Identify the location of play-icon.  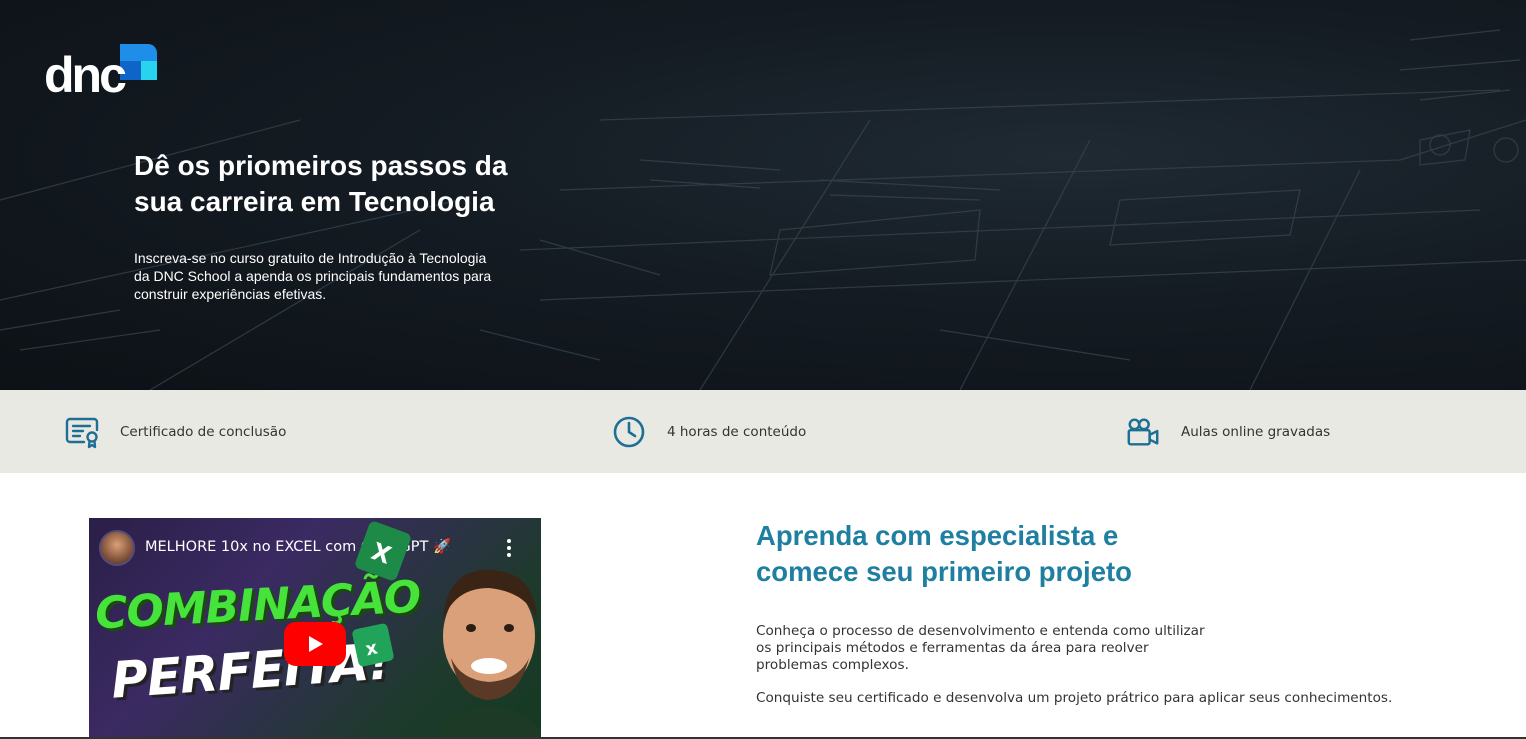
(316, 644).